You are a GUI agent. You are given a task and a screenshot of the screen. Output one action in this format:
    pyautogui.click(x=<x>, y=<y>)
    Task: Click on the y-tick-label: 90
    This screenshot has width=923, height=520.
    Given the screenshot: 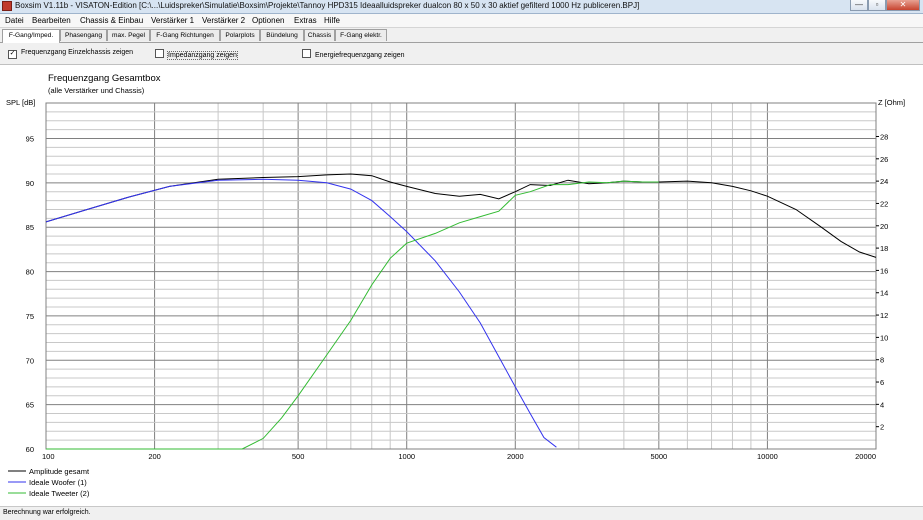 What is the action you would take?
    pyautogui.click(x=30, y=183)
    